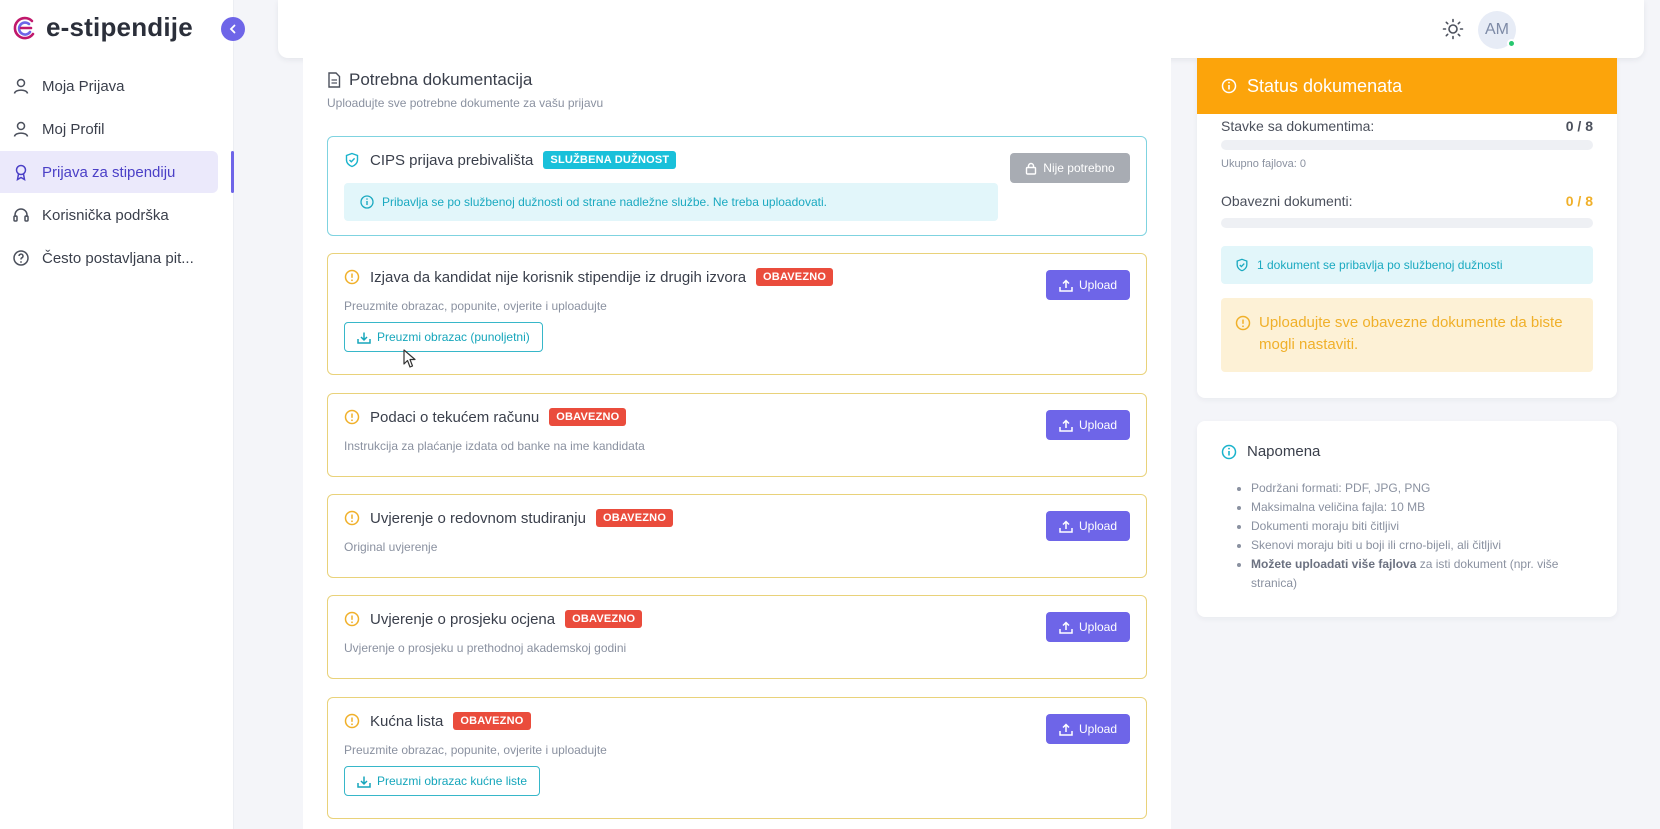 This screenshot has height=829, width=1660. I want to click on document-title: Podaci o tekućem računu, so click(455, 417).